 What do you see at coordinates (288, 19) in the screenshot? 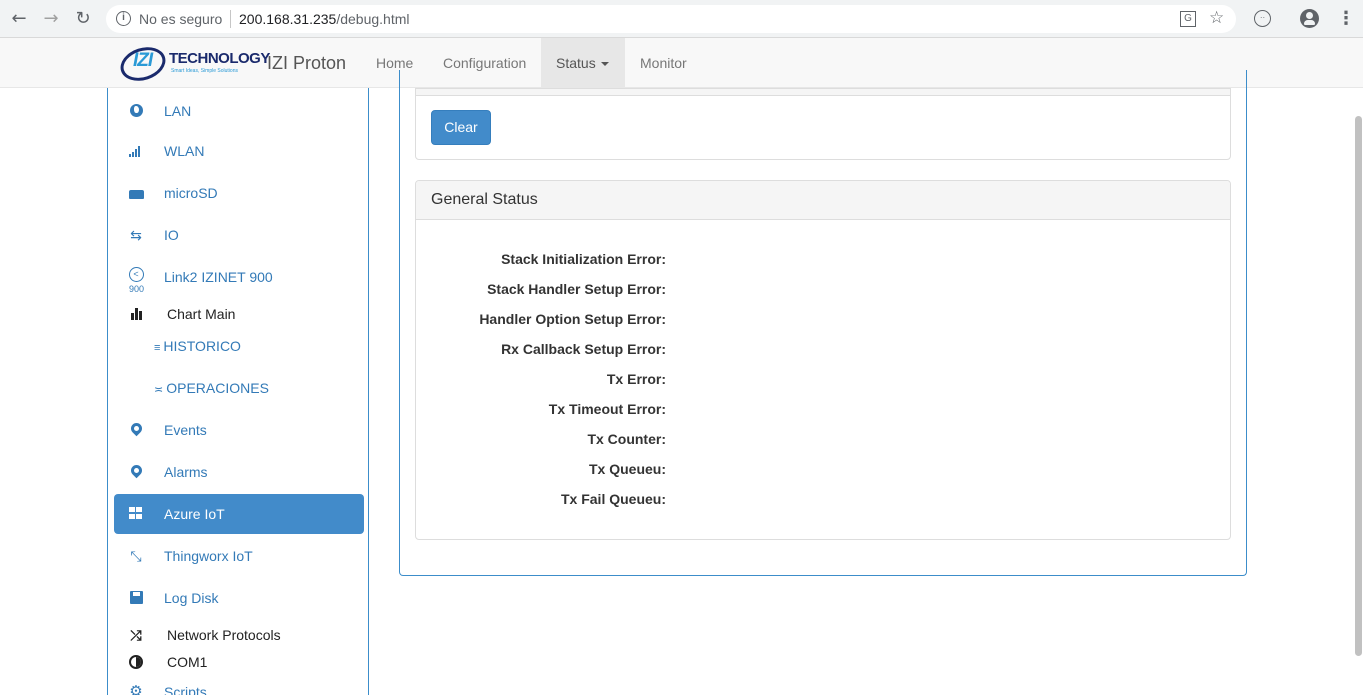
I see `url-host: 200.168.31.235` at bounding box center [288, 19].